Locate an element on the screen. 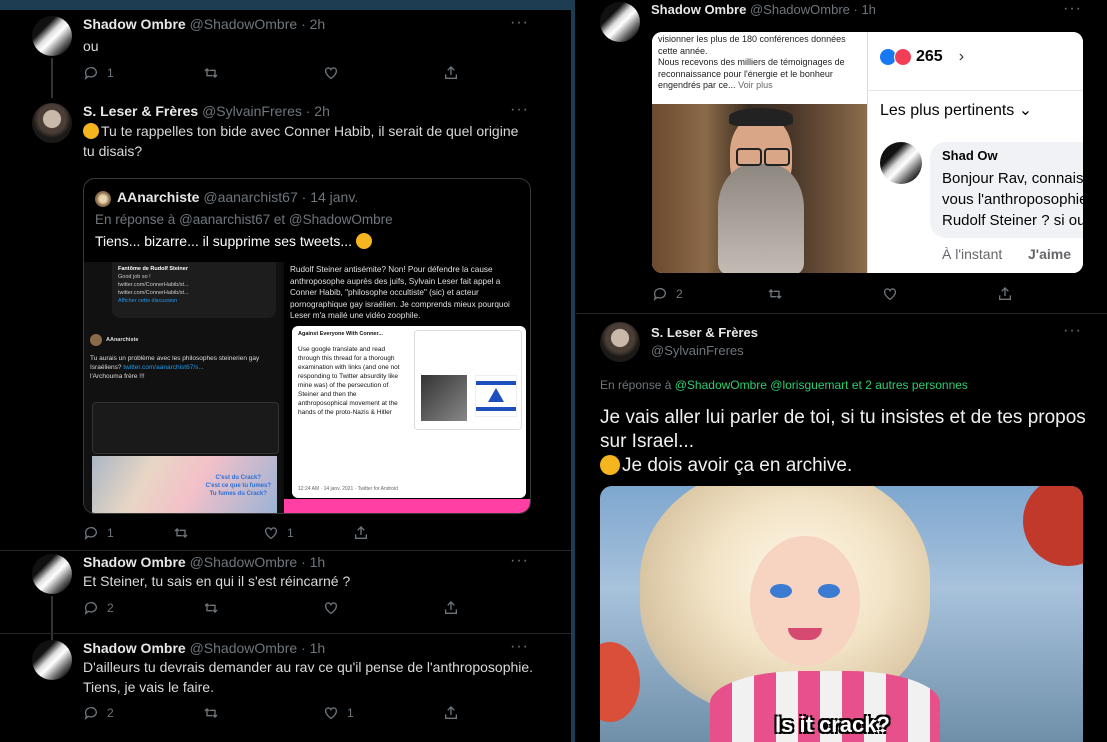  chevron-down-icon: ⌄ is located at coordinates (1025, 110).